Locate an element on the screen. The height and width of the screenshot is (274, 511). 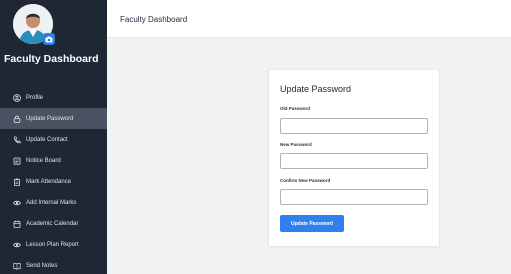
sidebar-item-label: Update Password is located at coordinates (50, 118).